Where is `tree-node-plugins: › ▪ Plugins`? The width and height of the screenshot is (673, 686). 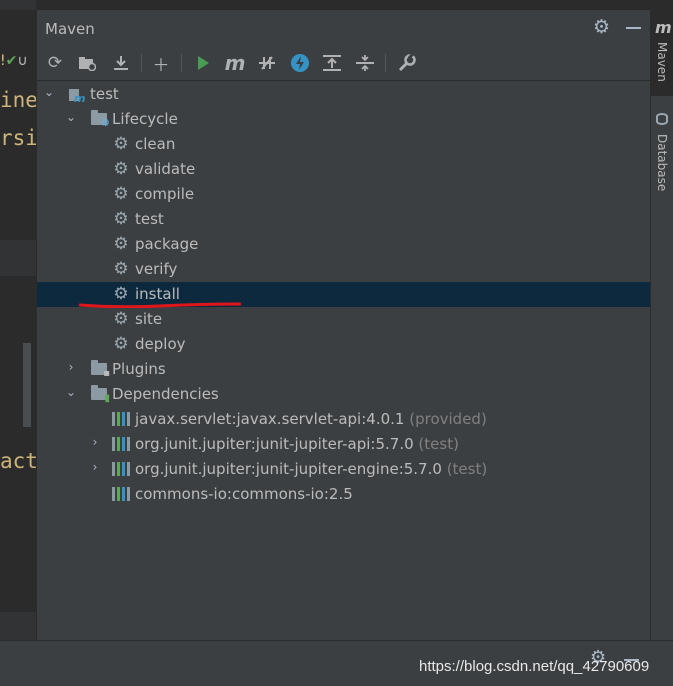 tree-node-plugins: › ▪ Plugins is located at coordinates (344, 369).